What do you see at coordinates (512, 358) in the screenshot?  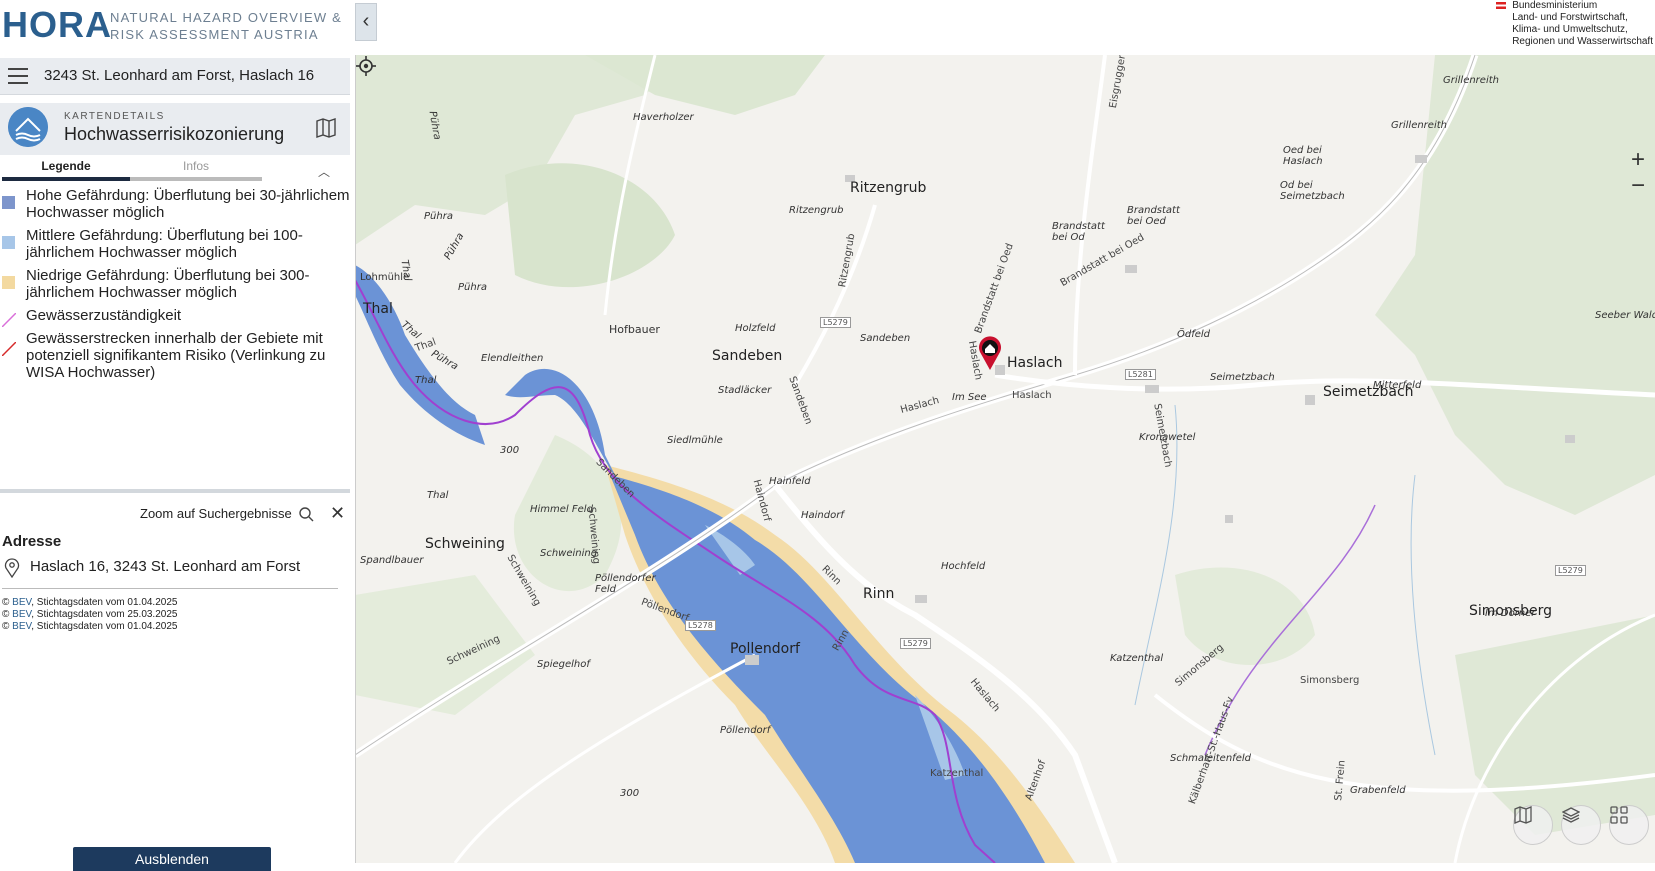 I see `locality-label: Elendleithen` at bounding box center [512, 358].